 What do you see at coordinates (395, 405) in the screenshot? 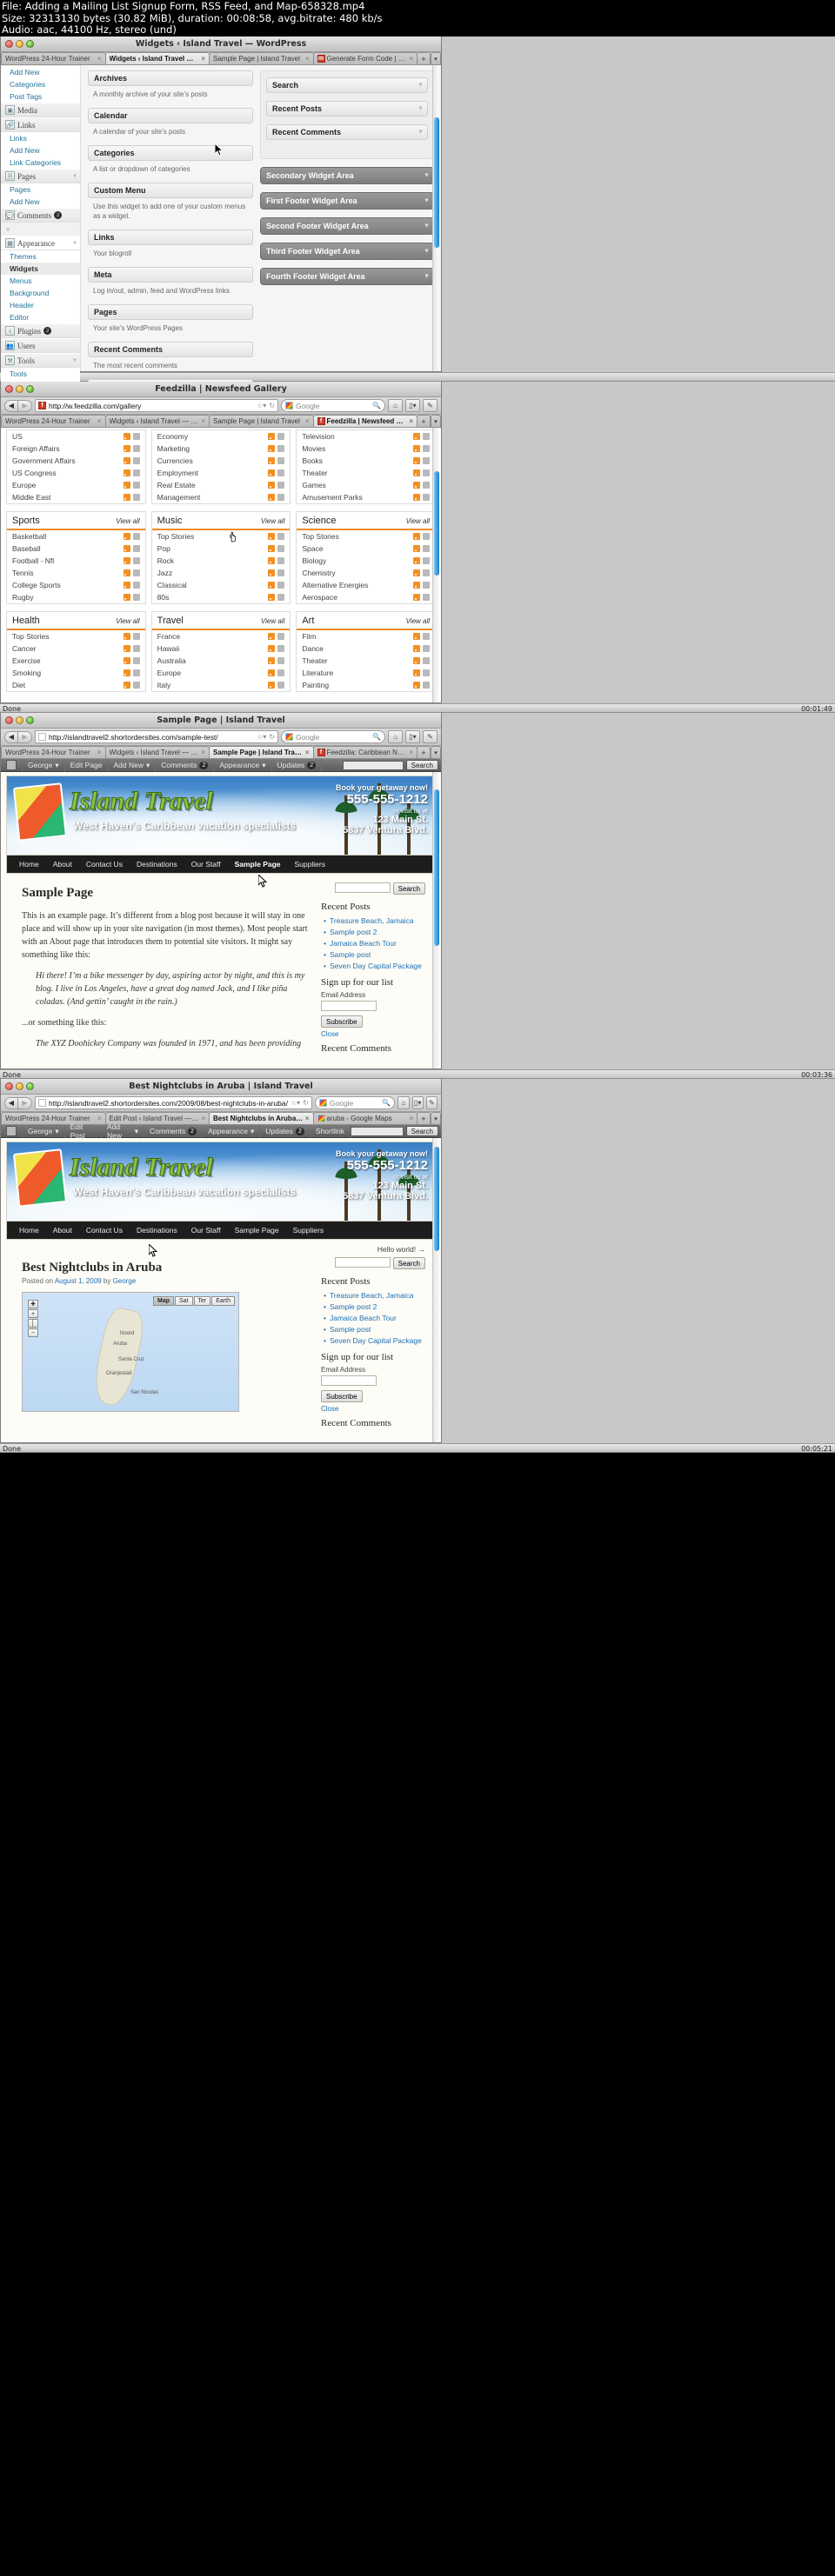
I see `home-button: ⌂` at bounding box center [395, 405].